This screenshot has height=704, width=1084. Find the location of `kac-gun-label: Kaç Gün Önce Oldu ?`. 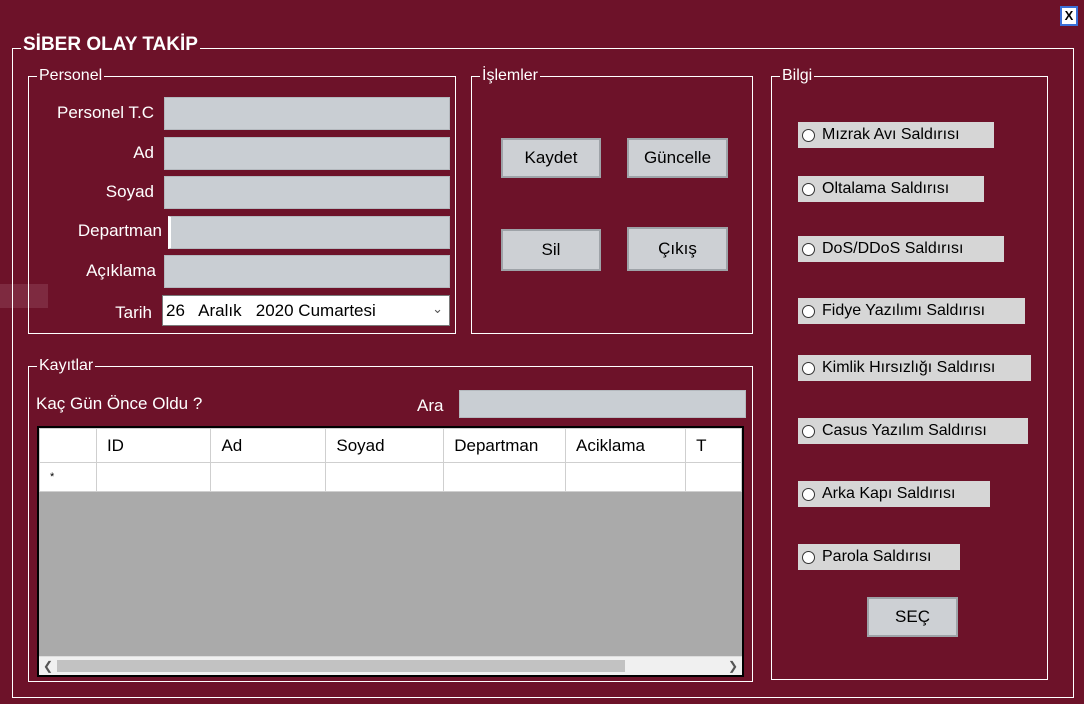

kac-gun-label: Kaç Gün Önce Oldu ? is located at coordinates (119, 403).